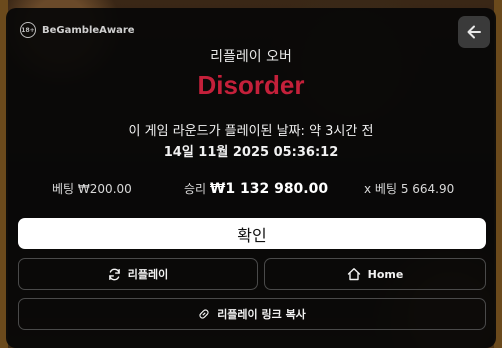 Image resolution: width=502 pixels, height=348 pixels. I want to click on home-icon, so click(353, 274).